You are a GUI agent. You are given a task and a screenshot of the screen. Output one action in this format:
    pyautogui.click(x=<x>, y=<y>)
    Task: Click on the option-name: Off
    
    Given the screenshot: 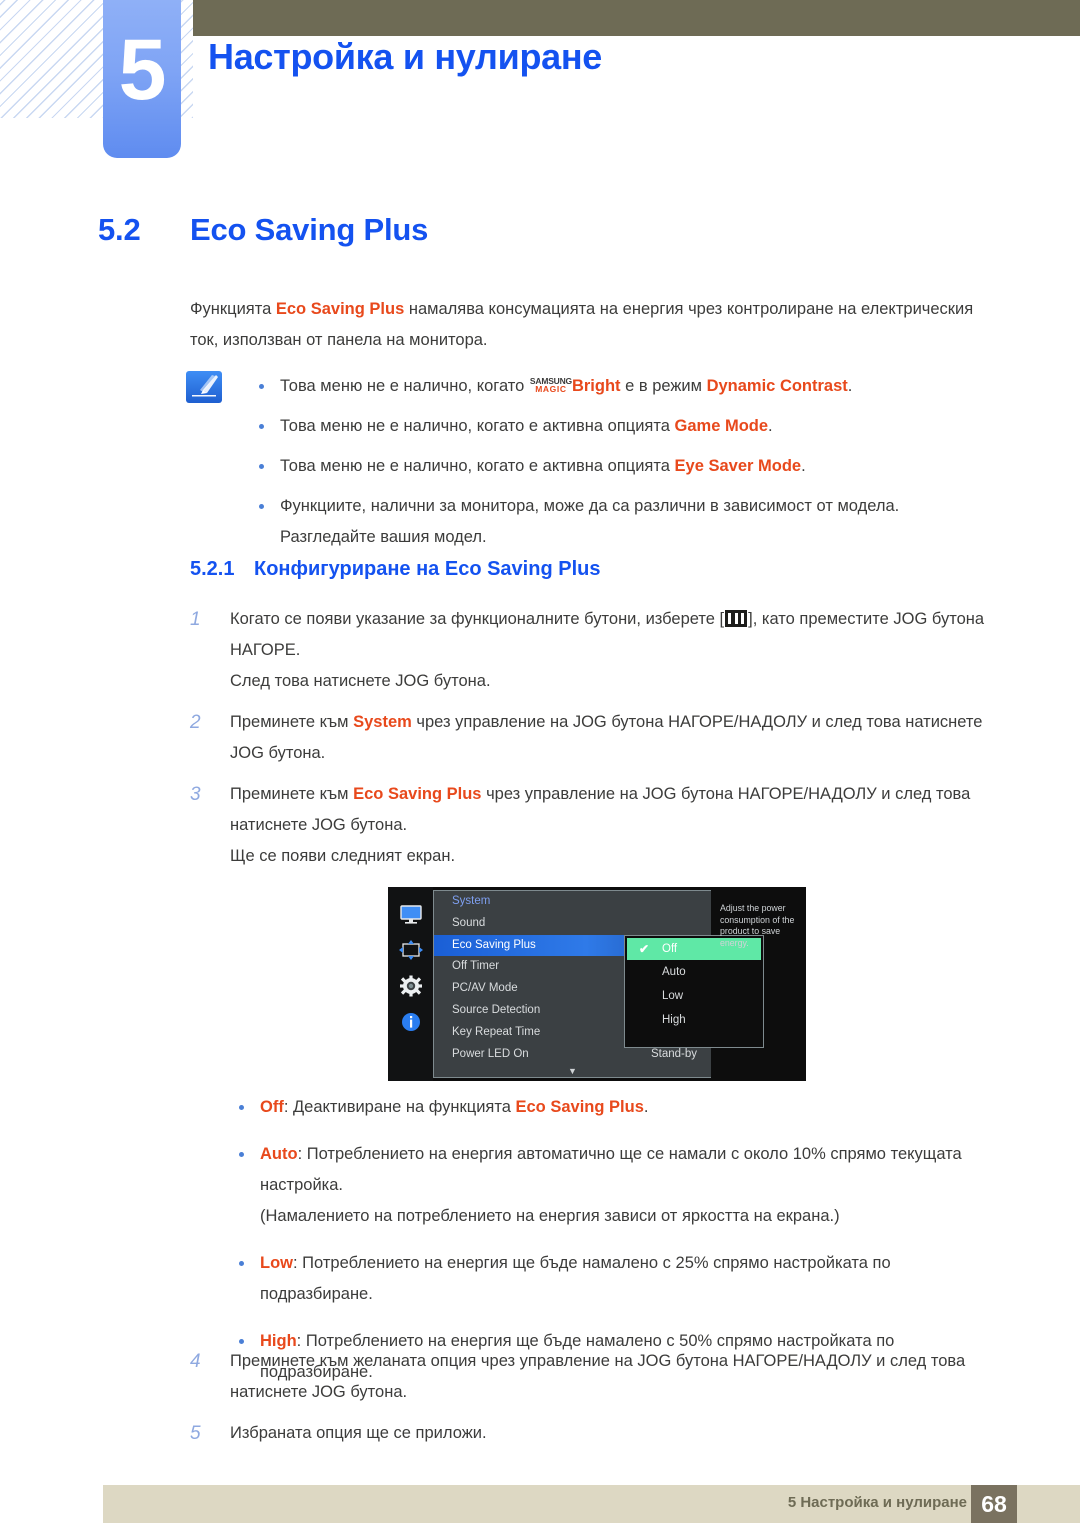 What is the action you would take?
    pyautogui.click(x=272, y=1107)
    